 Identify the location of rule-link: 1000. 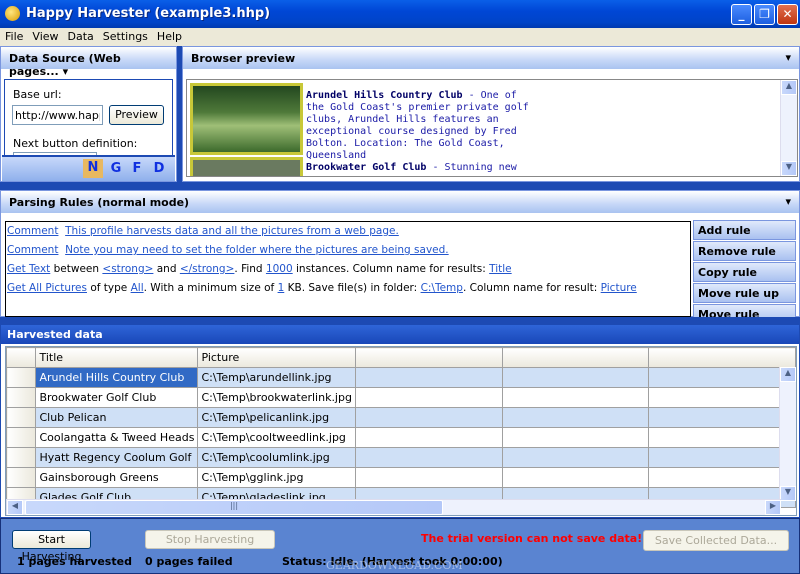
(279, 269).